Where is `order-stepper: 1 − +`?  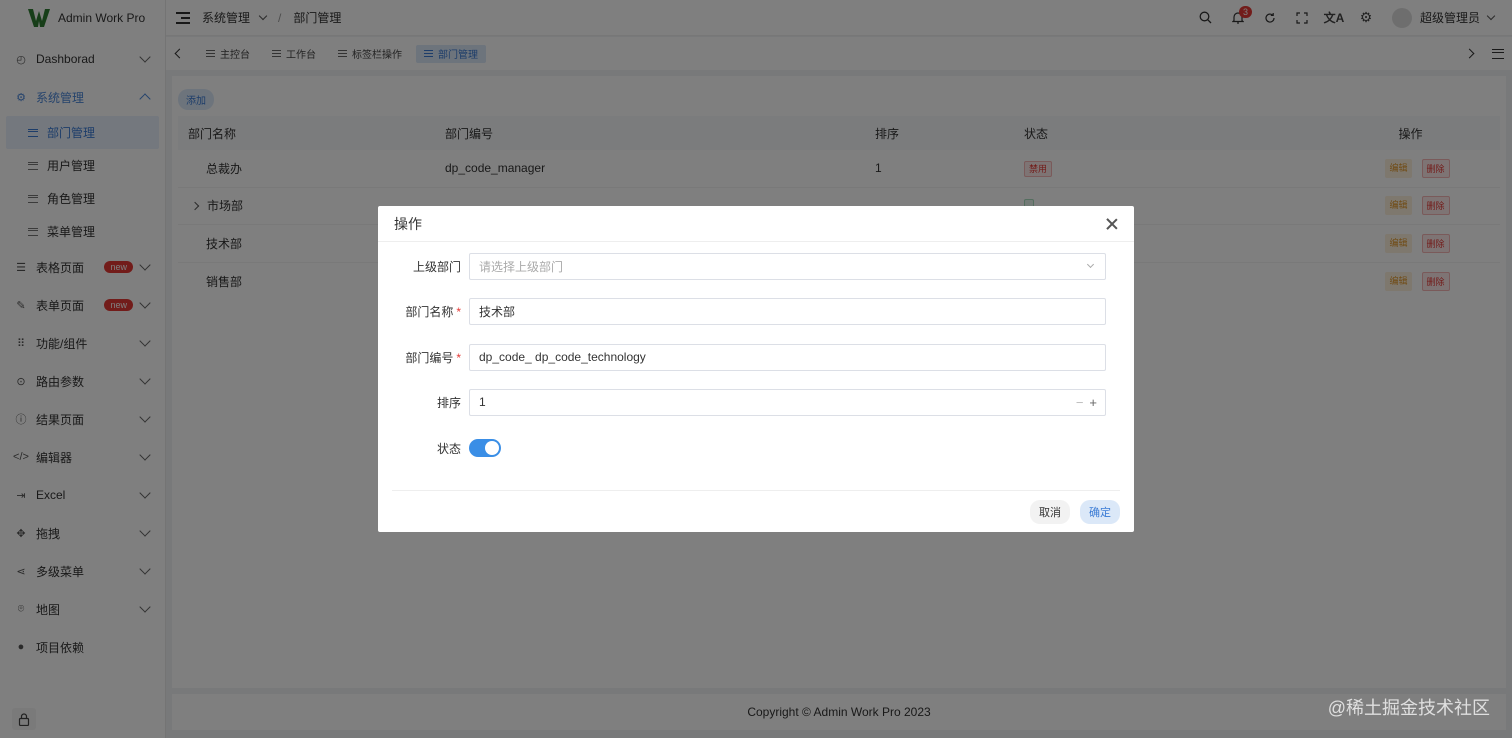
order-stepper: 1 − + is located at coordinates (787, 402).